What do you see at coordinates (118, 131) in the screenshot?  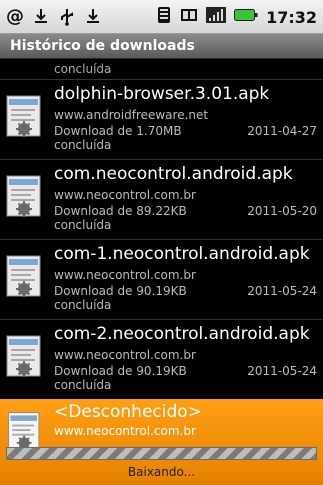 I see `item-size: Download de 1.70MB` at bounding box center [118, 131].